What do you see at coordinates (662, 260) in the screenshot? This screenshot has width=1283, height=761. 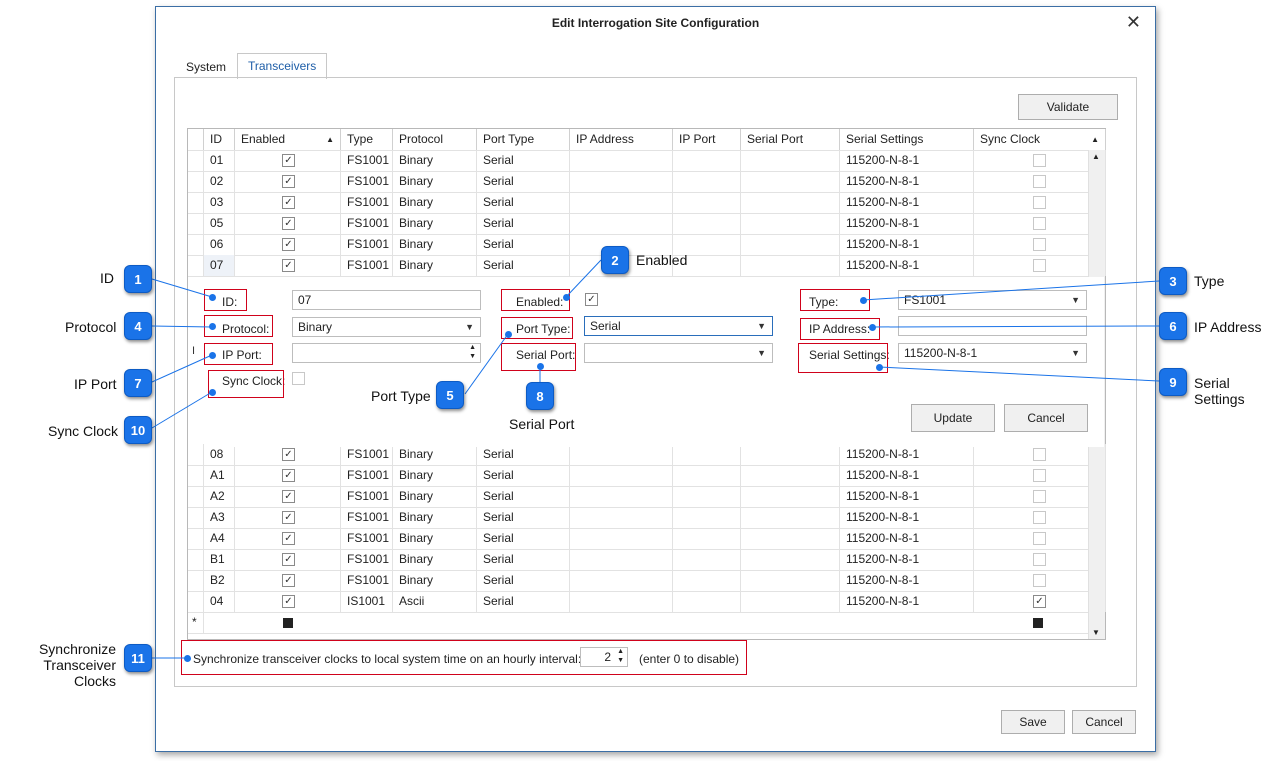 I see `callout-label-enabled: Enabled` at bounding box center [662, 260].